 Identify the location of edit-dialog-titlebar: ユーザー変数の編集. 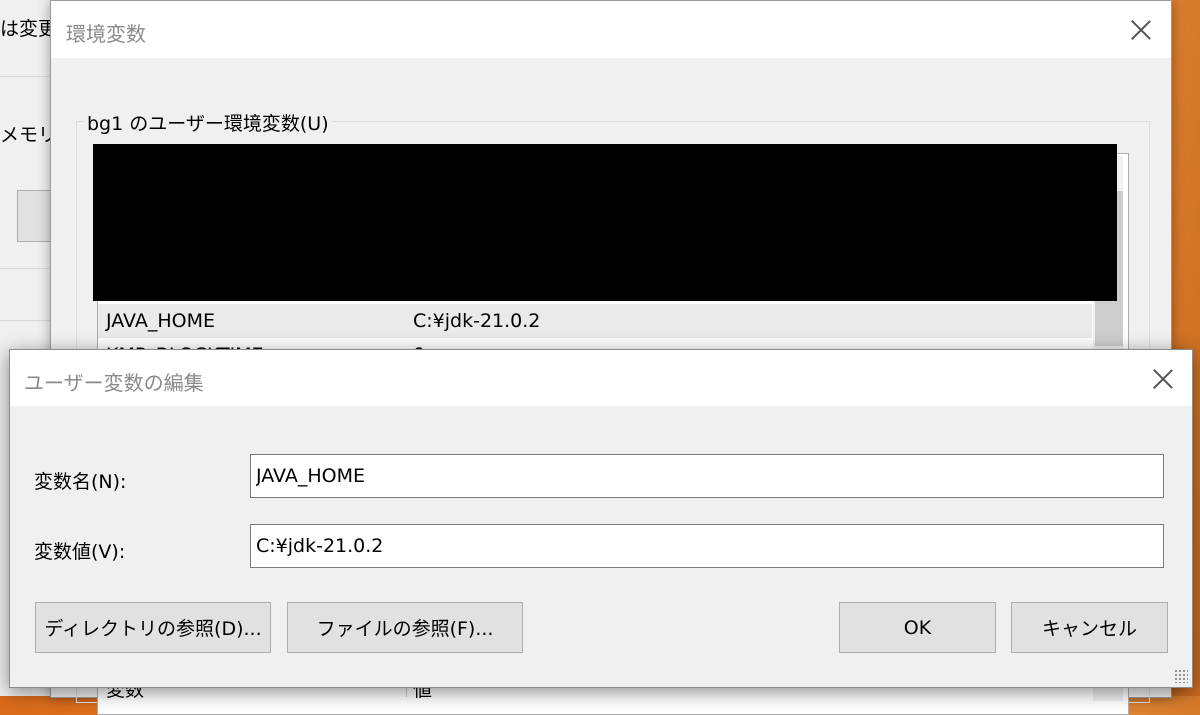
(601, 378).